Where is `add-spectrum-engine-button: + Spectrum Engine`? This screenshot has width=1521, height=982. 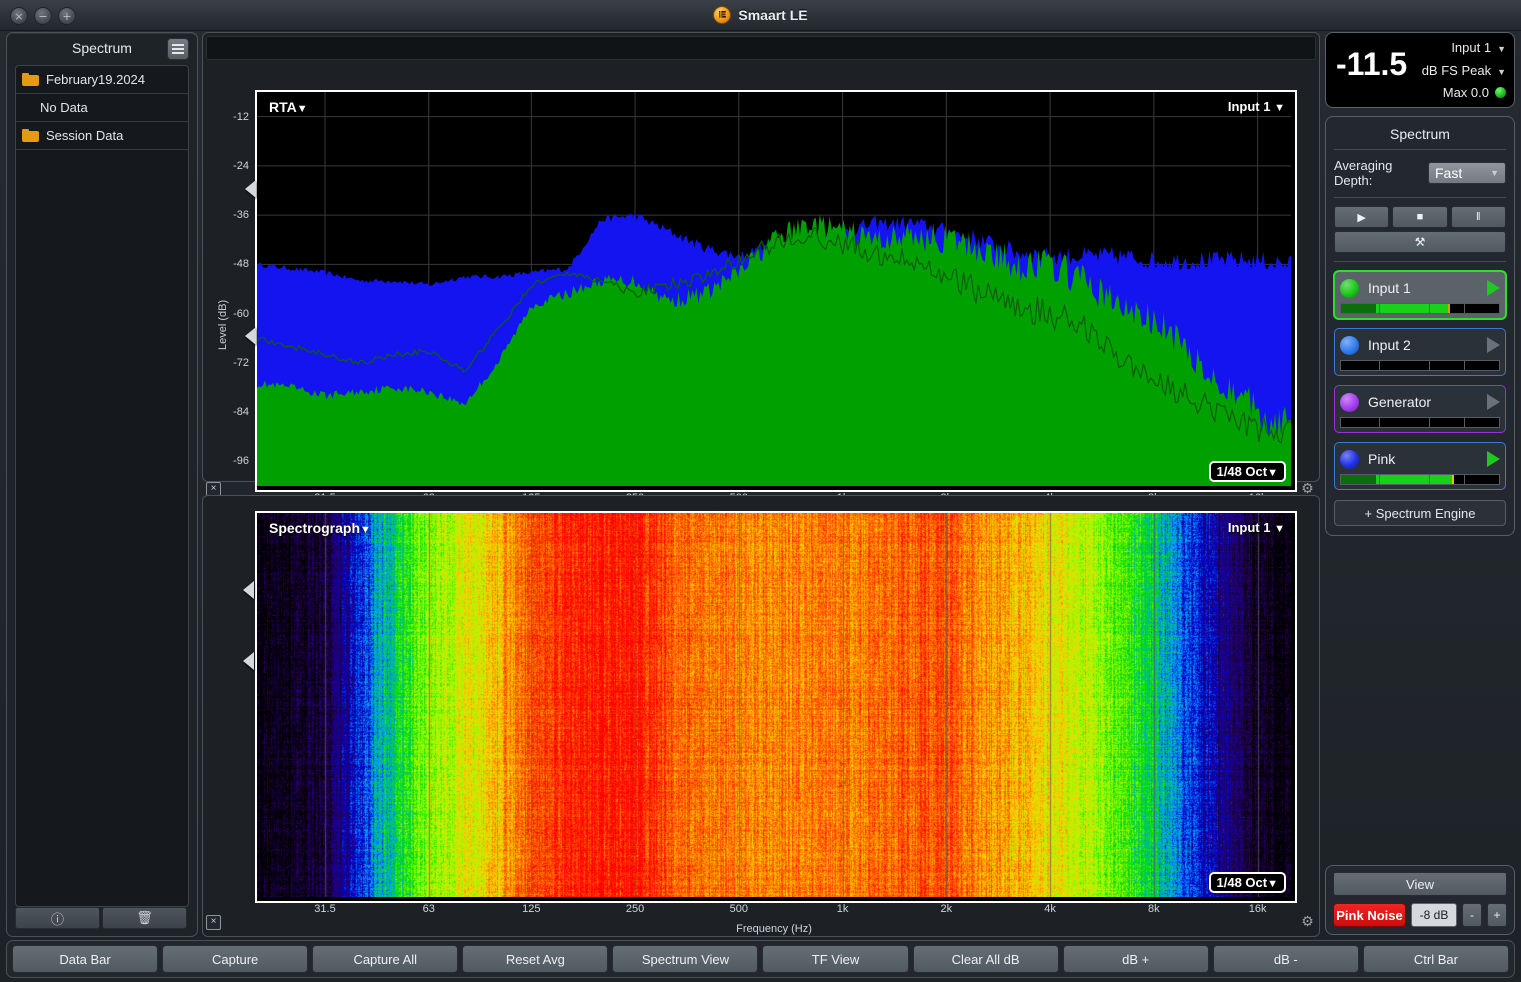
add-spectrum-engine-button: + Spectrum Engine is located at coordinates (1420, 513).